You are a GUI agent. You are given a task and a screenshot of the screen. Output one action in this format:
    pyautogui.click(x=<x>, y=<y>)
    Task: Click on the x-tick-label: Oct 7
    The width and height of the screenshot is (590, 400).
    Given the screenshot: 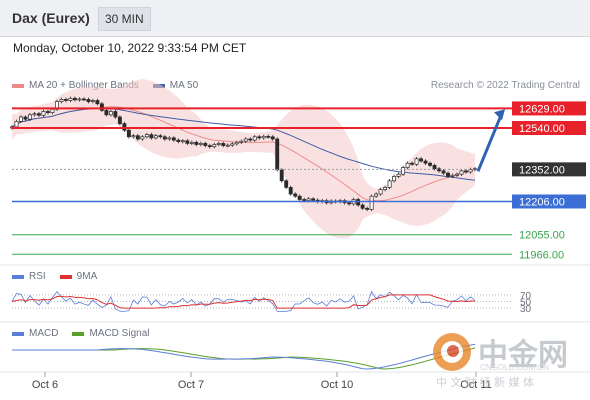 What is the action you would take?
    pyautogui.click(x=191, y=385)
    